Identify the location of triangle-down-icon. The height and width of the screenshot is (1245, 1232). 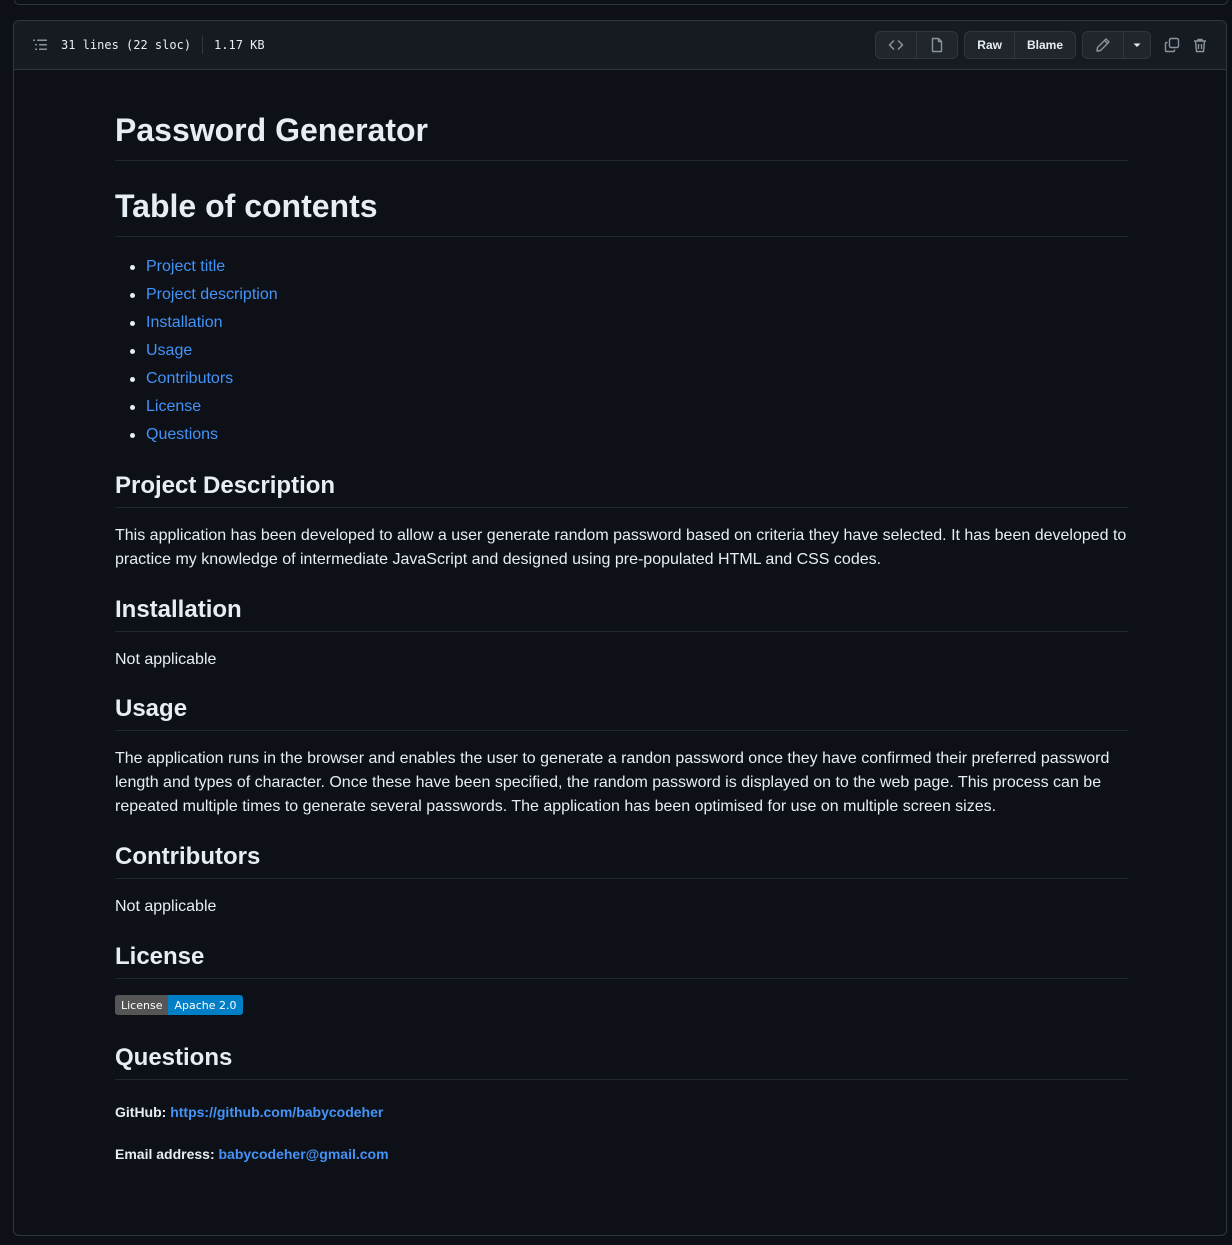
(1137, 45).